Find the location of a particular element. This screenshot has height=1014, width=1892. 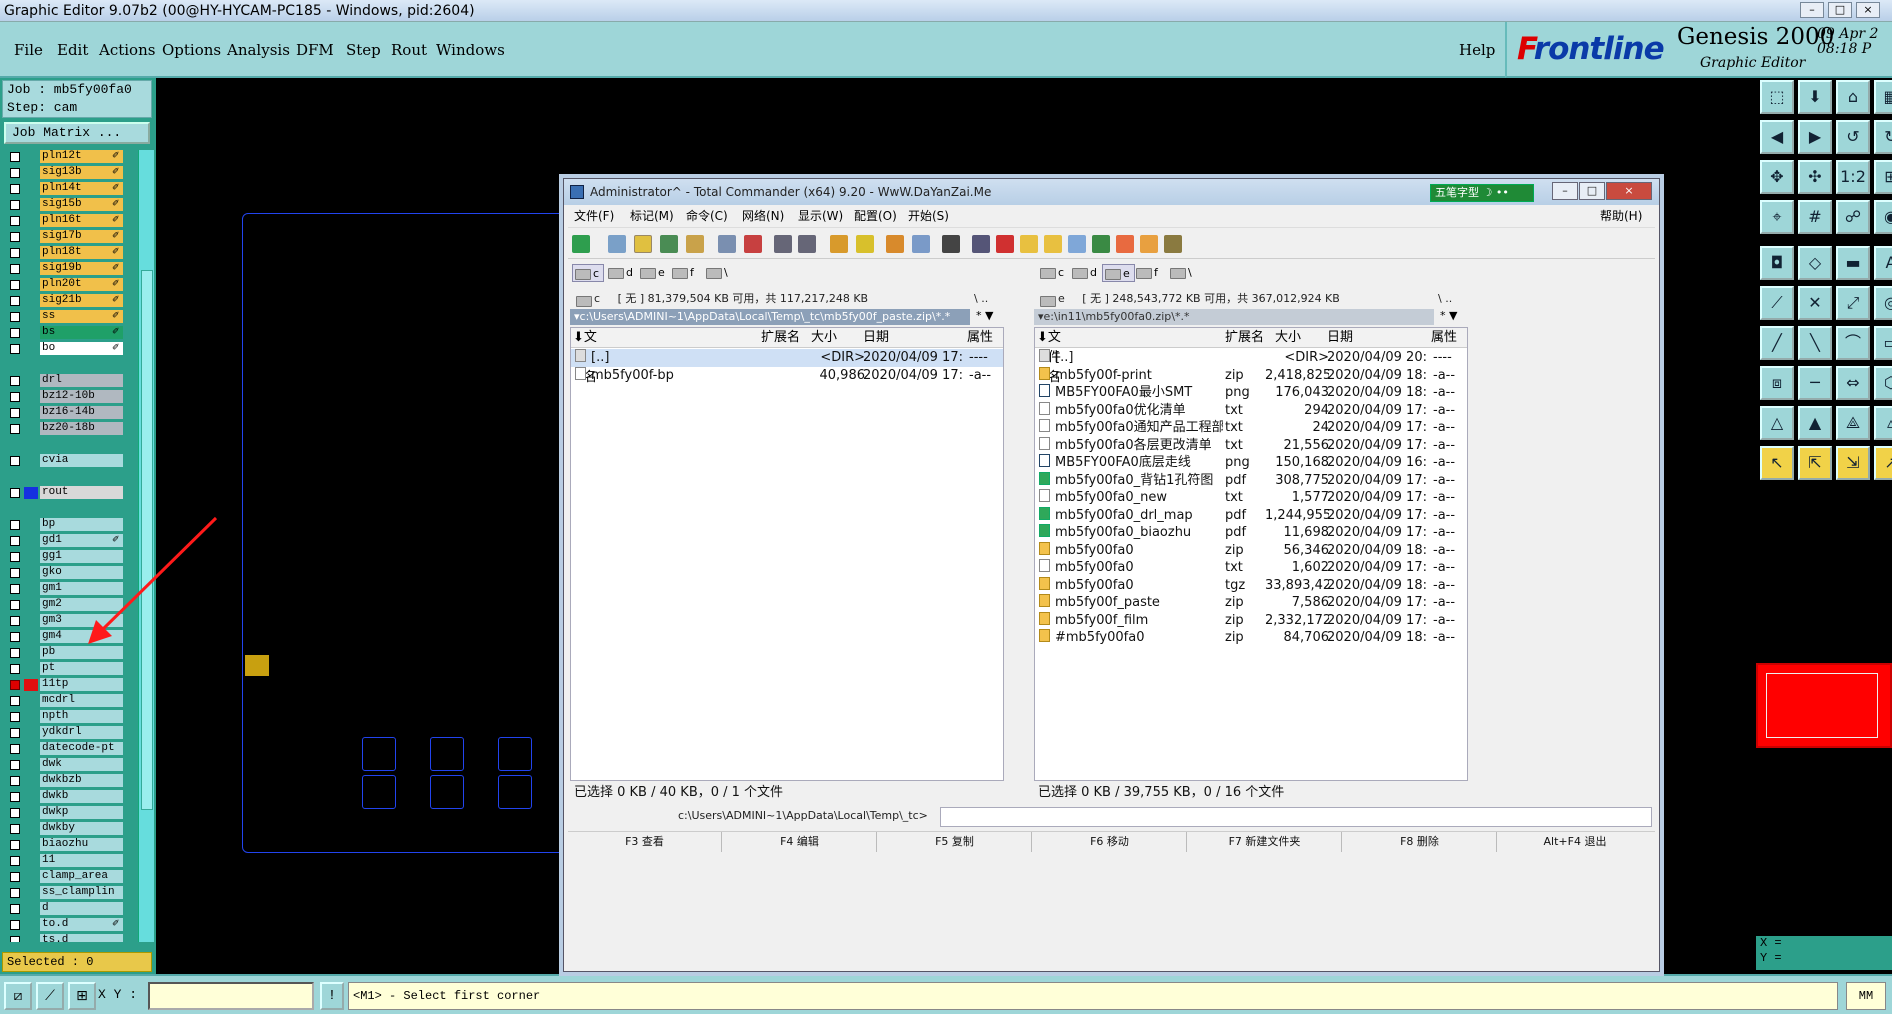

layer-row: gko is located at coordinates (69, 573).